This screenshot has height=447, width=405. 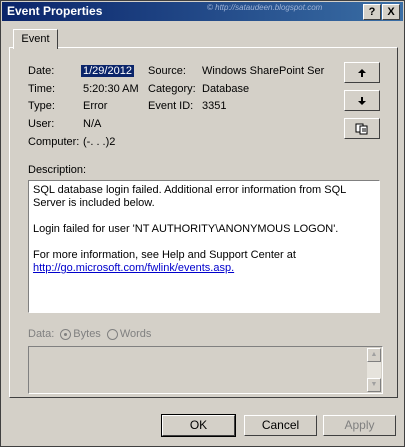 I want to click on user-label: User:, so click(x=41, y=124).